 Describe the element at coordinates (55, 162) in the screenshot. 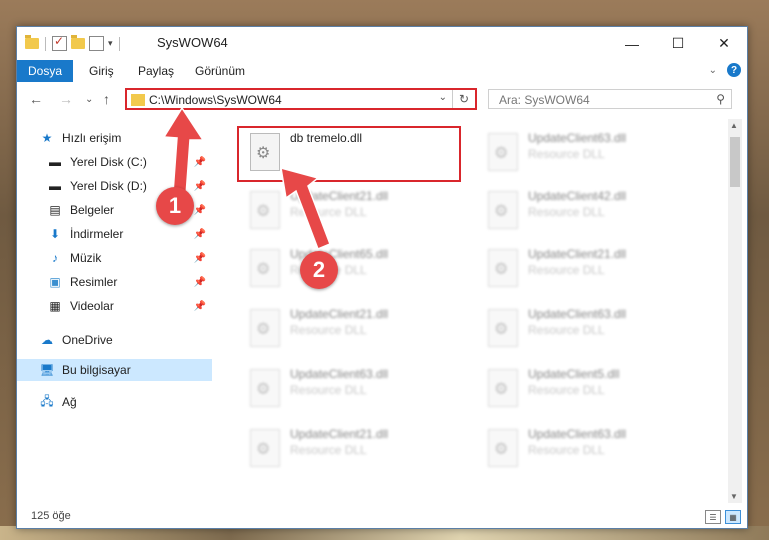

I see `drive-icon: ▬` at that location.